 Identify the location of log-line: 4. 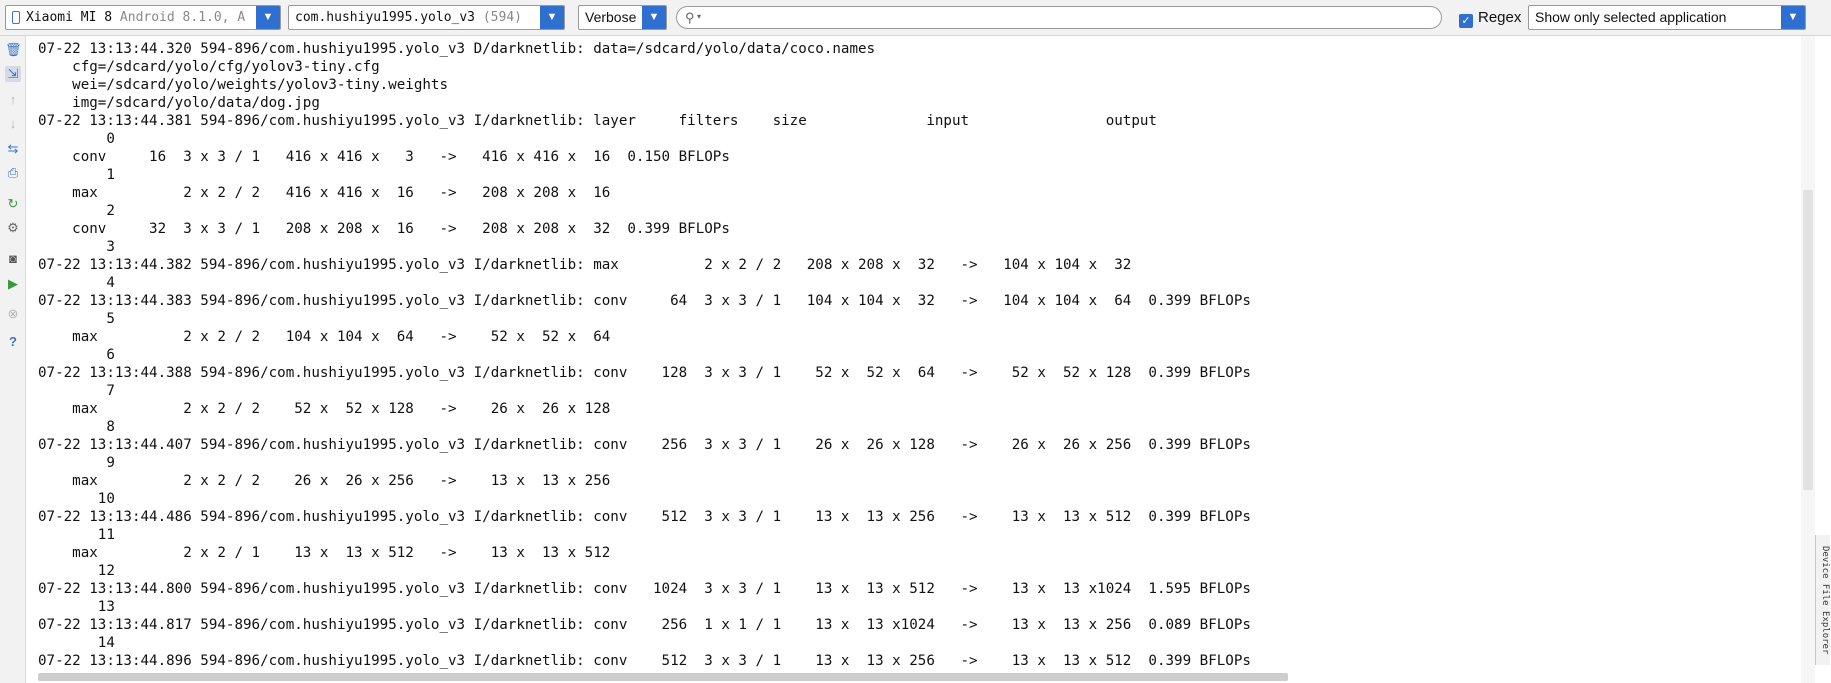
(76, 283).